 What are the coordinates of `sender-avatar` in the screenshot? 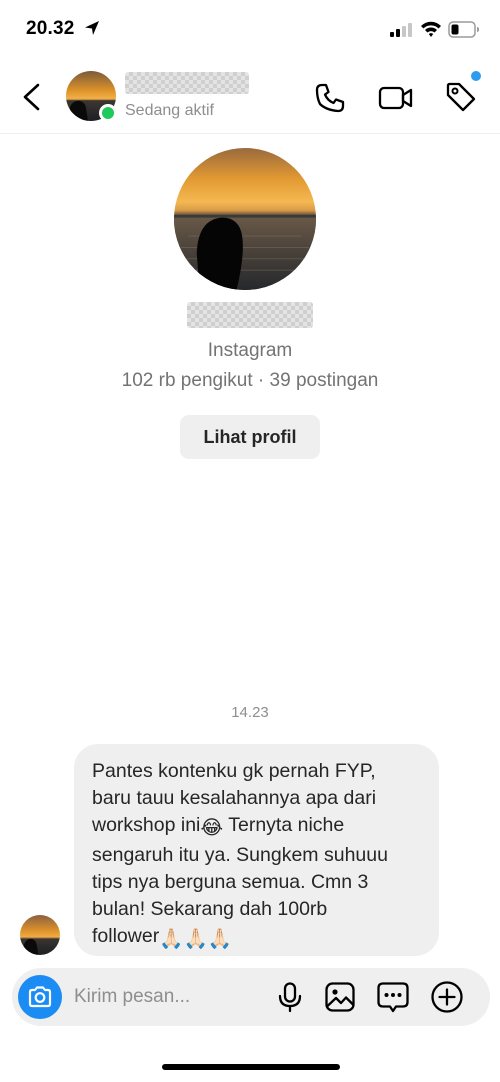 It's located at (40, 935).